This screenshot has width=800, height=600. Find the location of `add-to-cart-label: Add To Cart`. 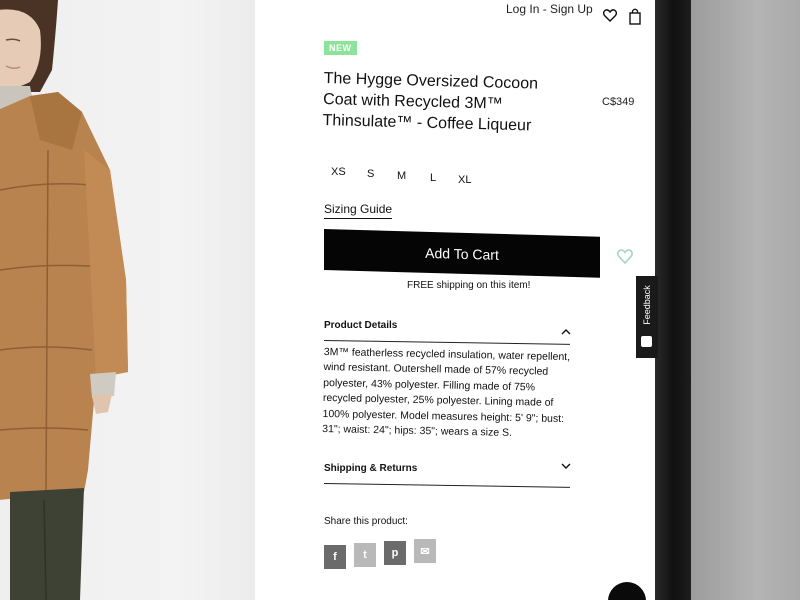

add-to-cart-label: Add To Cart is located at coordinates (462, 253).